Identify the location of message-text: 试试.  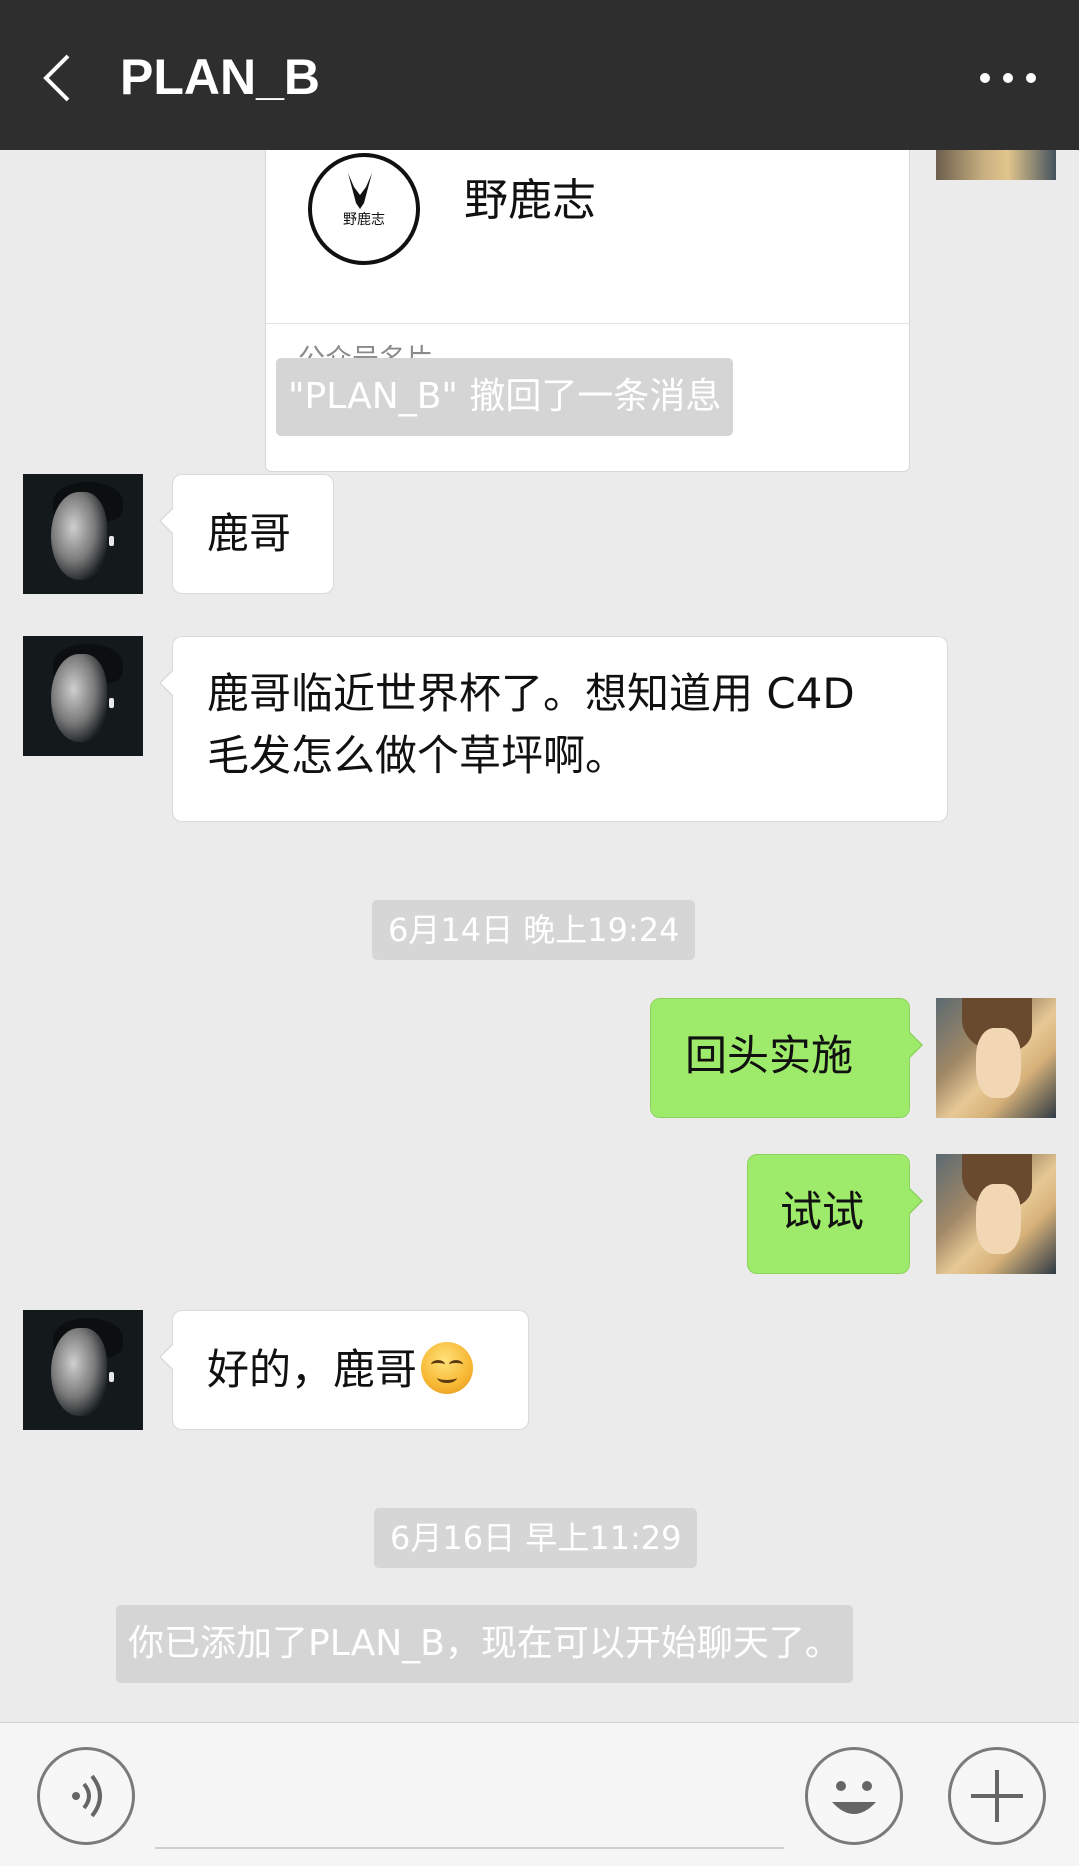
(822, 1211).